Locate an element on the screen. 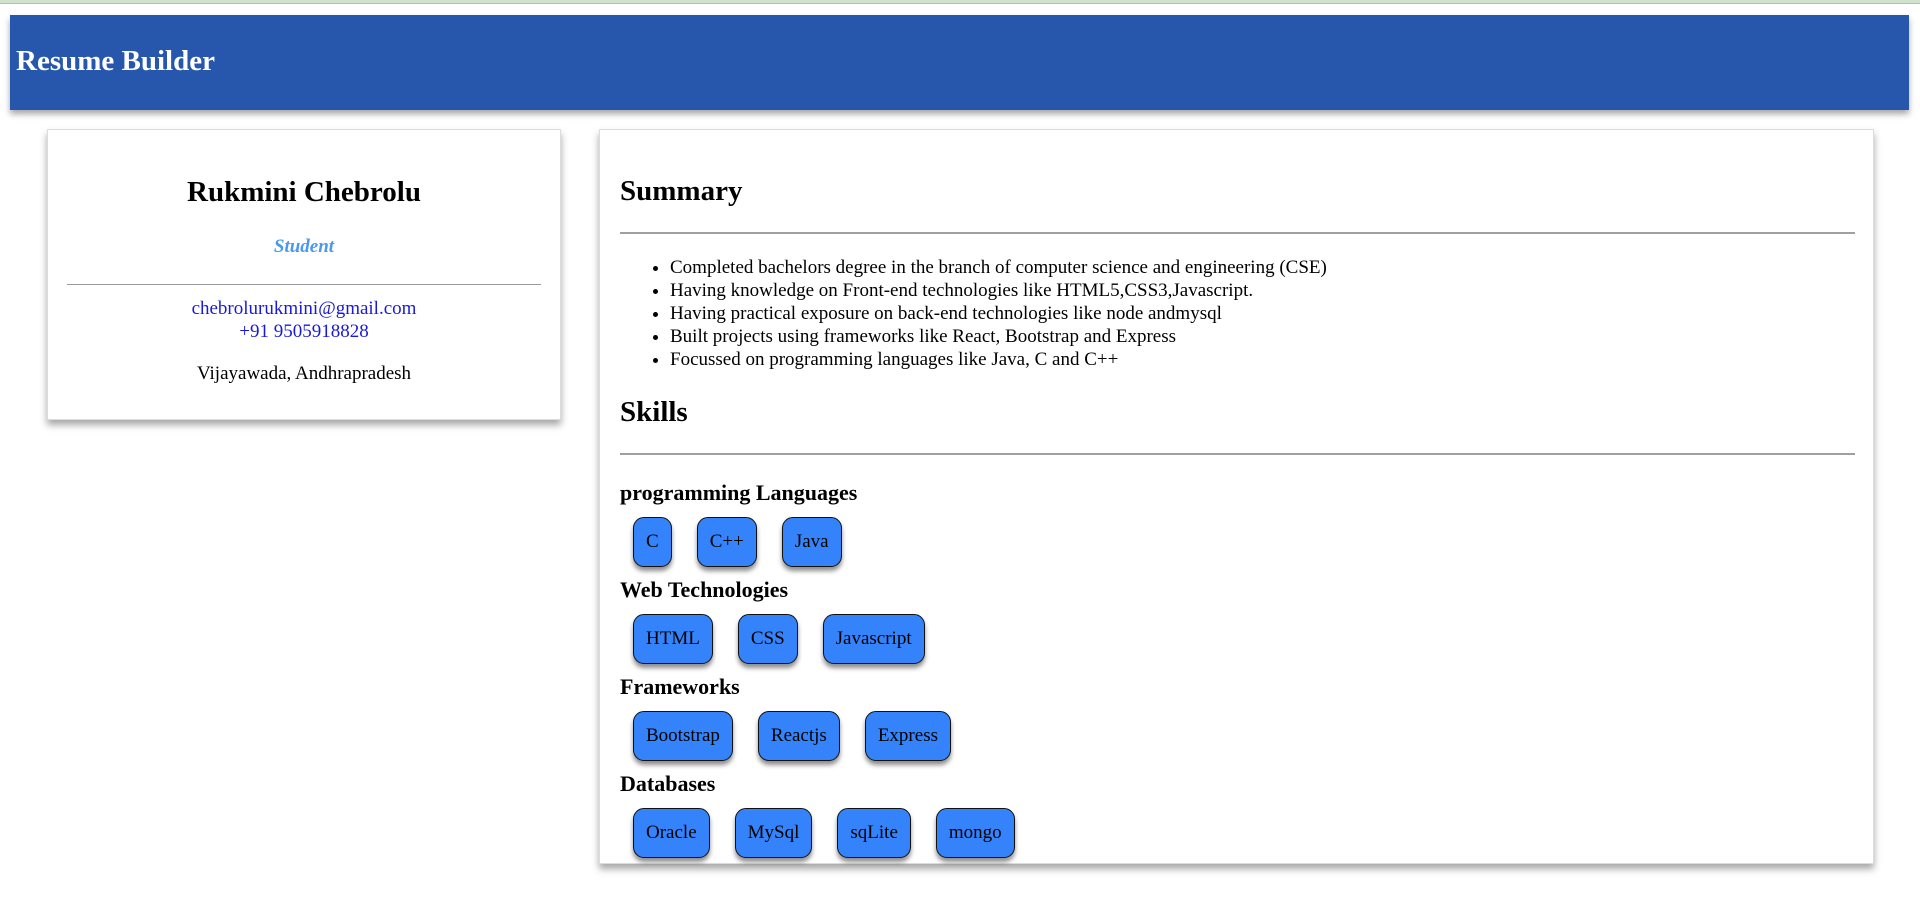 This screenshot has height=906, width=1920. skill-group-title-frameworks: Frameworks is located at coordinates (680, 686).